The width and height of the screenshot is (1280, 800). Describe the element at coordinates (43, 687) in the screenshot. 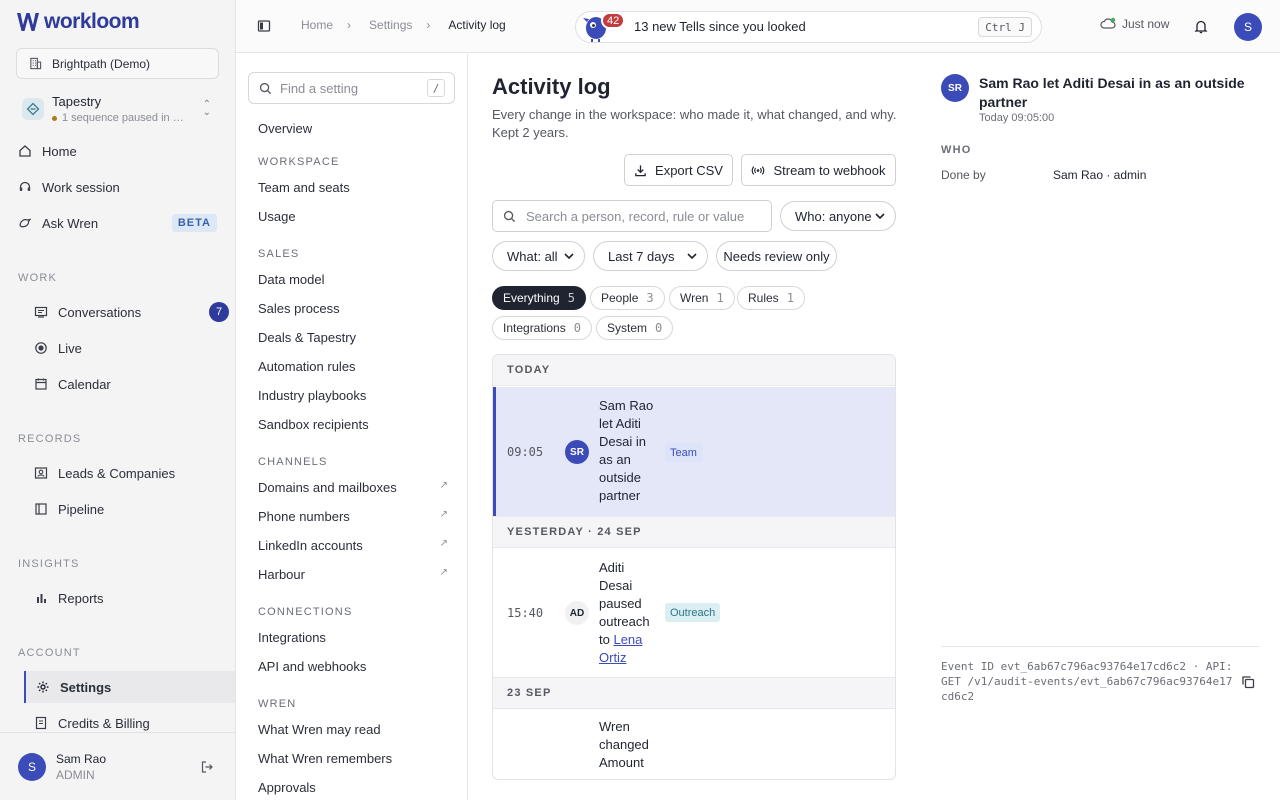

I see `gear-icon` at that location.